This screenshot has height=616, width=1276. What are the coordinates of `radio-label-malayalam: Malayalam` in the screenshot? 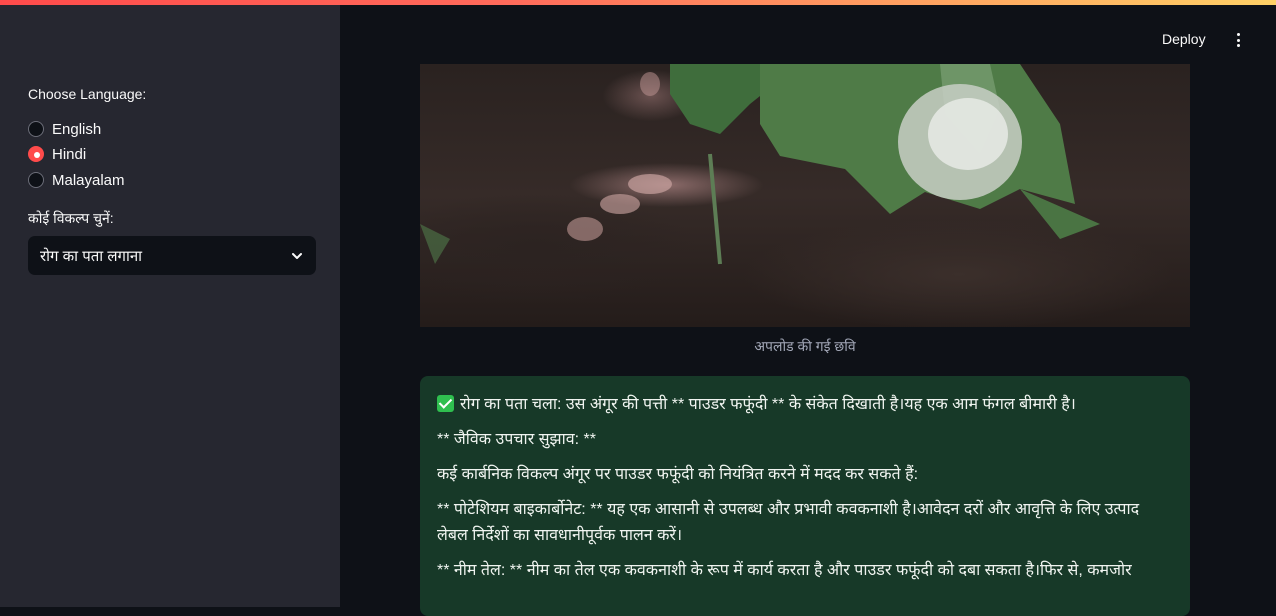 It's located at (88, 180).